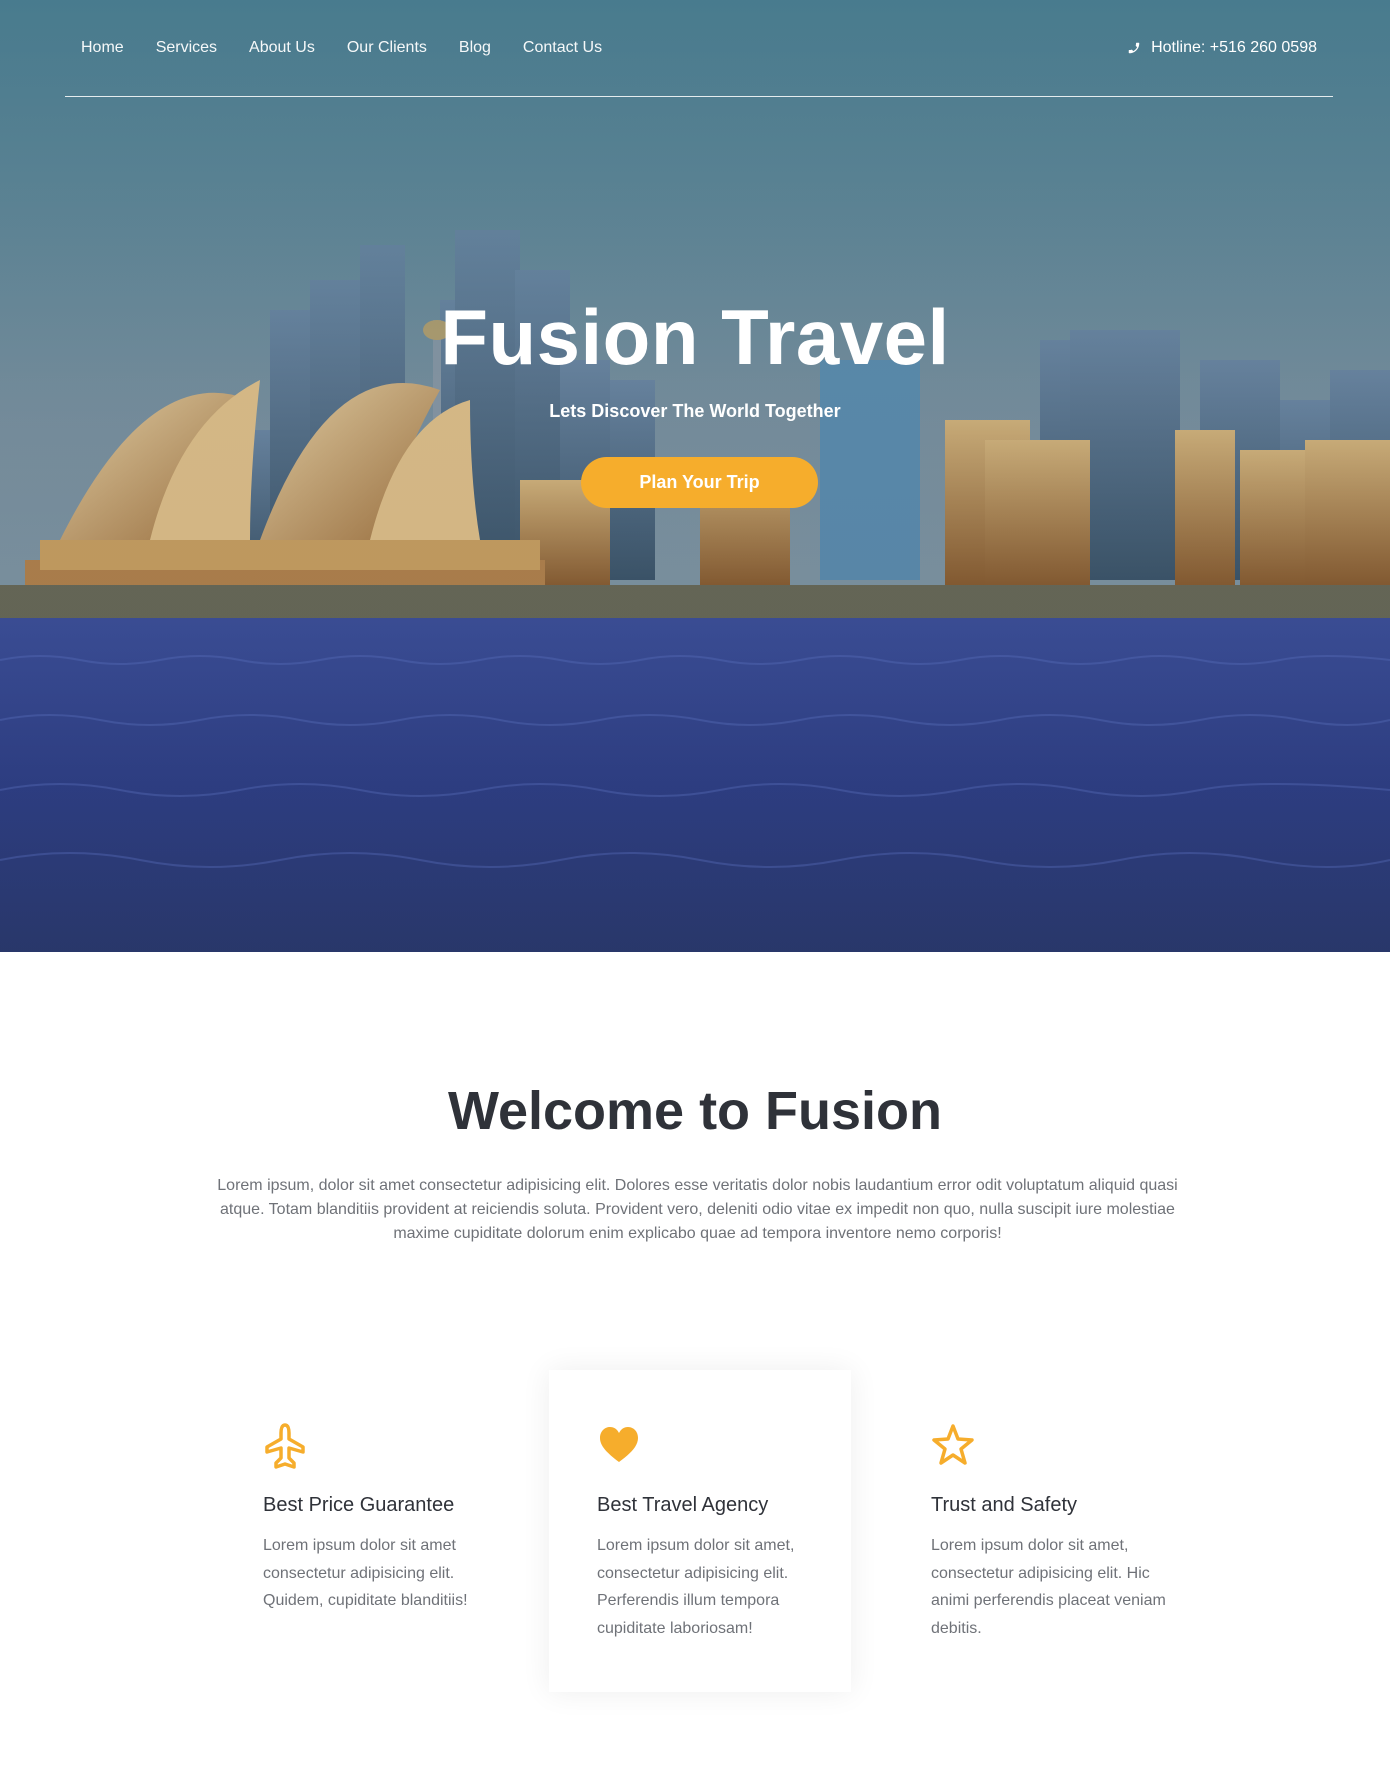 The width and height of the screenshot is (1390, 1774). I want to click on star-icon, so click(953, 1444).